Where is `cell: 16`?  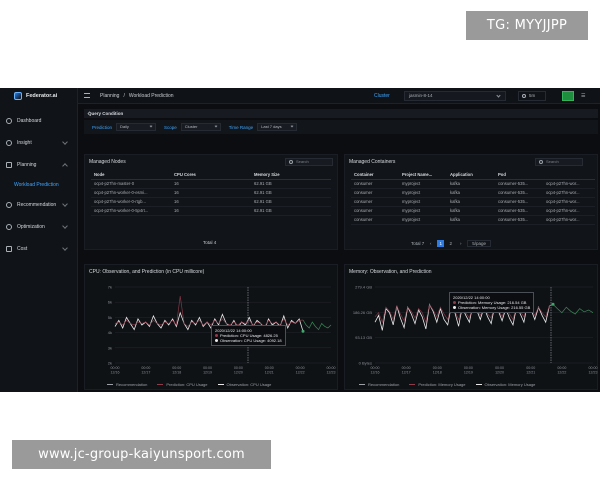 cell: 16 is located at coordinates (211, 202).